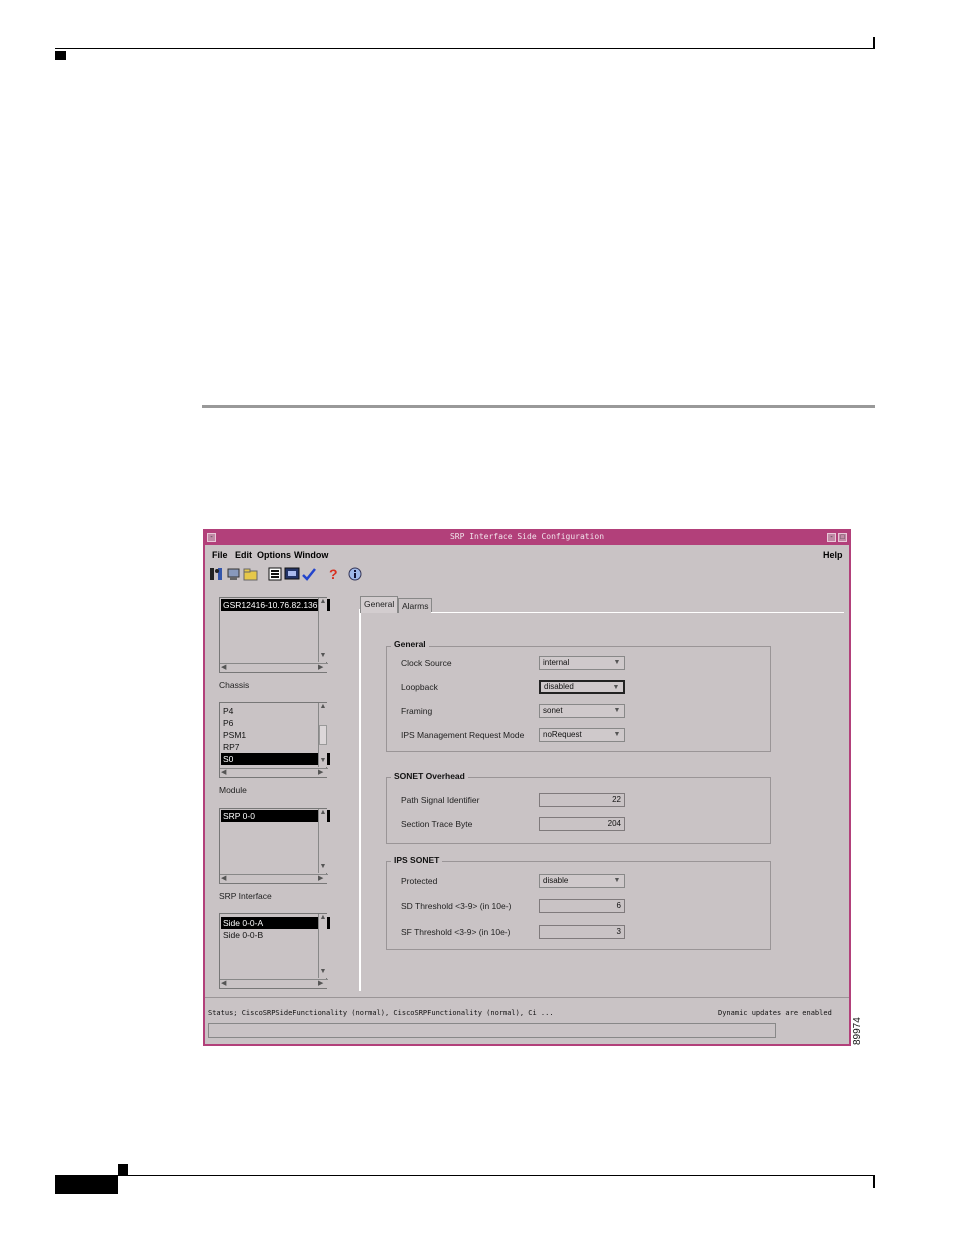 The width and height of the screenshot is (954, 1235). I want to click on toolbar: ?, so click(357, 576).